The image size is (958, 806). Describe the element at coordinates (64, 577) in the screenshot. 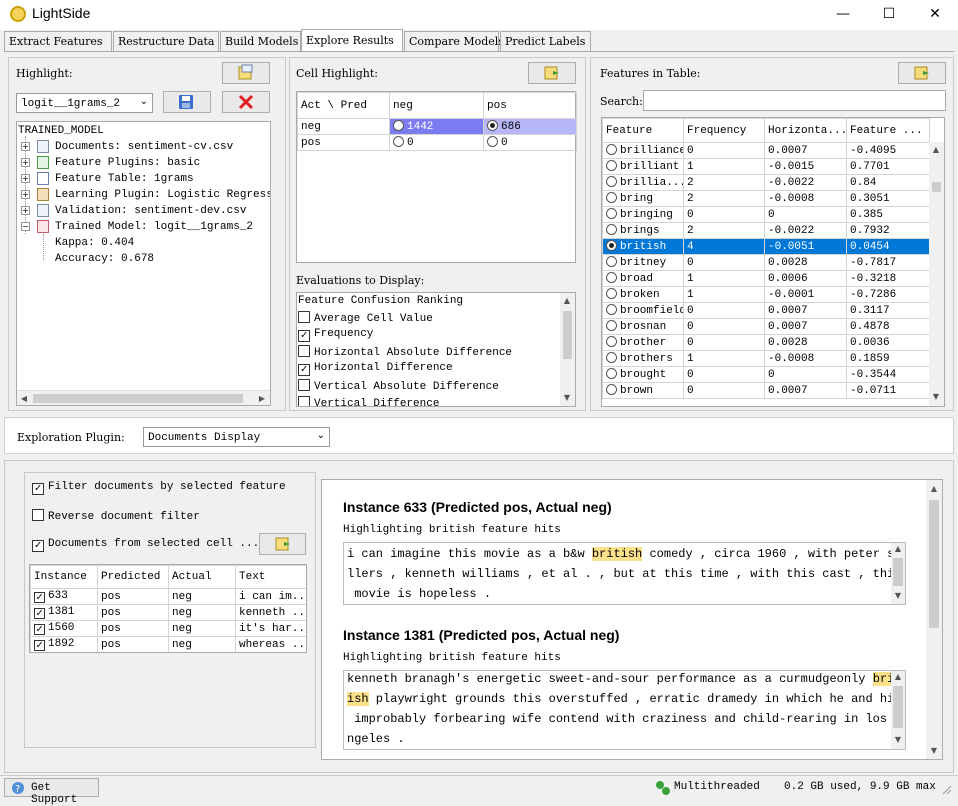

I see `col-instance: Instance` at that location.